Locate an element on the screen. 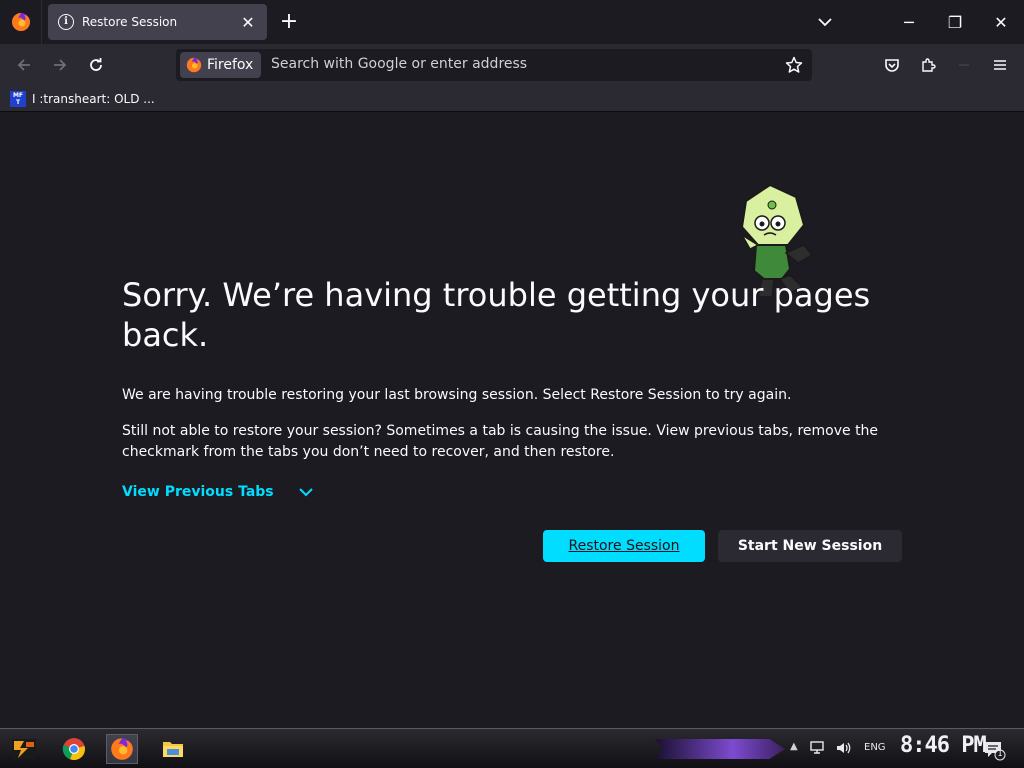 The height and width of the screenshot is (768, 1024). start-button is located at coordinates (24, 749).